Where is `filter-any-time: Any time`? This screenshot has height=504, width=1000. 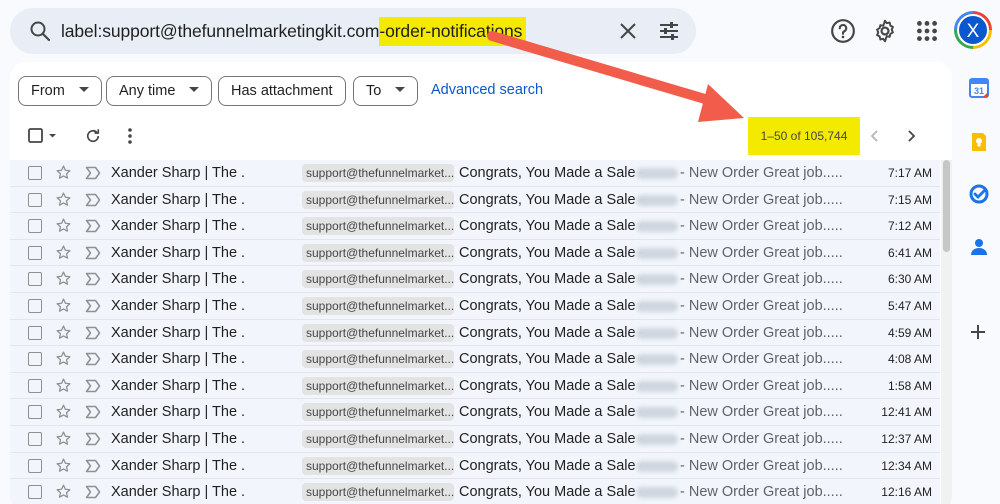
filter-any-time: Any time is located at coordinates (159, 91).